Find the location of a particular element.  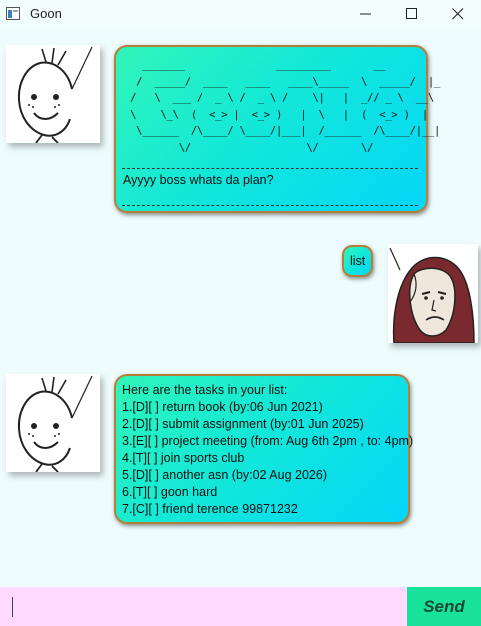

user-avatar is located at coordinates (433, 294).